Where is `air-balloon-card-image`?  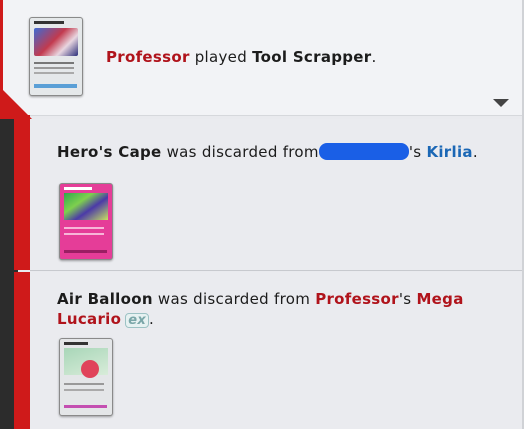
air-balloon-card-image is located at coordinates (86, 377).